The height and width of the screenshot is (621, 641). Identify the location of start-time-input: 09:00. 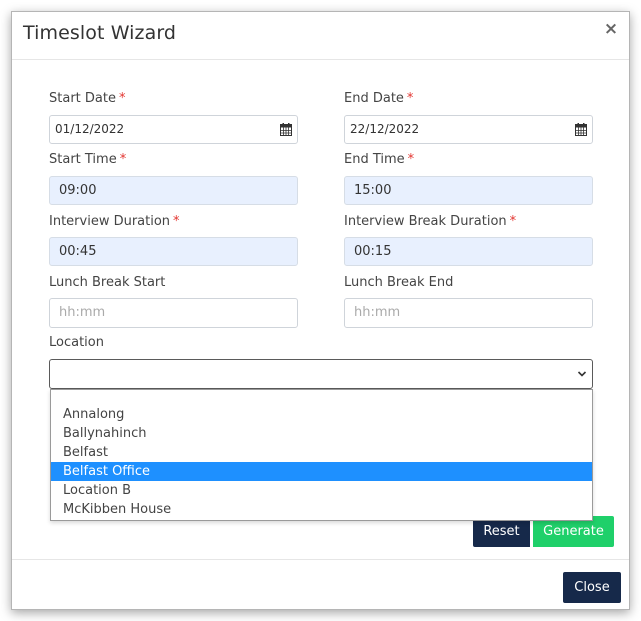
(173, 190).